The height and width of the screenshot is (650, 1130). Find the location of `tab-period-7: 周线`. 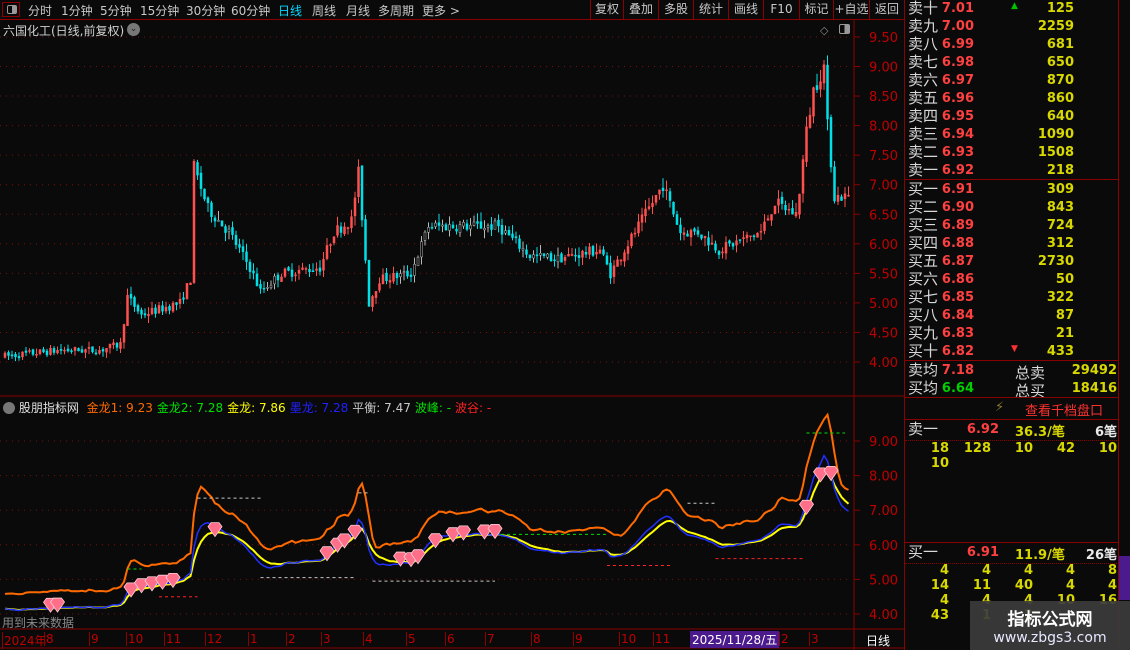

tab-period-7: 周线 is located at coordinates (324, 10).